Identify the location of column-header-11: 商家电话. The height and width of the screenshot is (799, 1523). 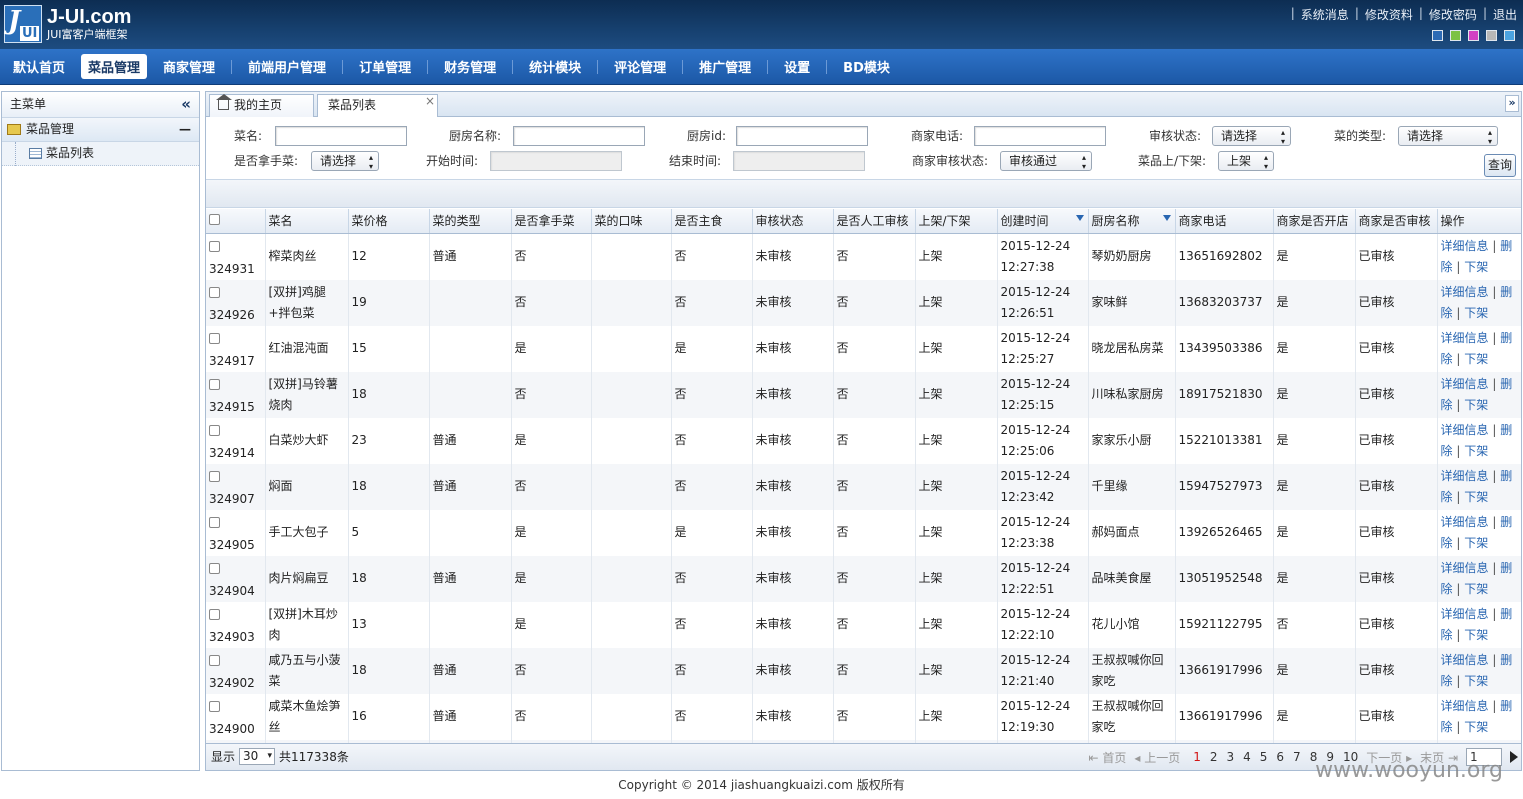
(1224, 221).